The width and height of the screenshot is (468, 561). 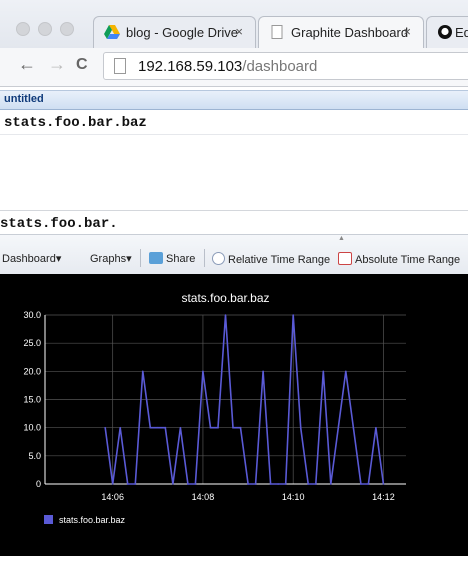 I want to click on x-tick-label: 14:10, so click(x=293, y=497).